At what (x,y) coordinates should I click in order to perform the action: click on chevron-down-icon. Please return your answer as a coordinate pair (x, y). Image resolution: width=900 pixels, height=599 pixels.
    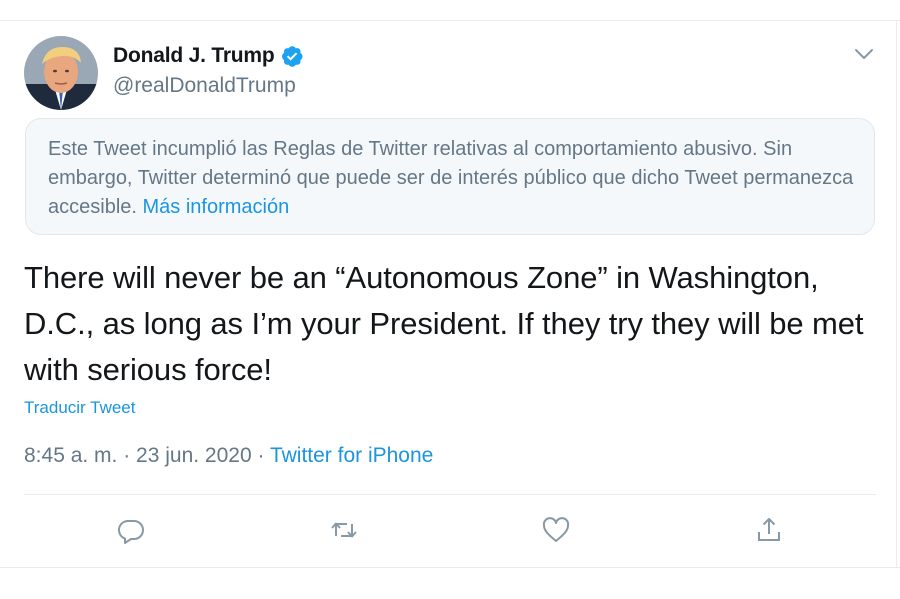
    Looking at the image, I should click on (864, 54).